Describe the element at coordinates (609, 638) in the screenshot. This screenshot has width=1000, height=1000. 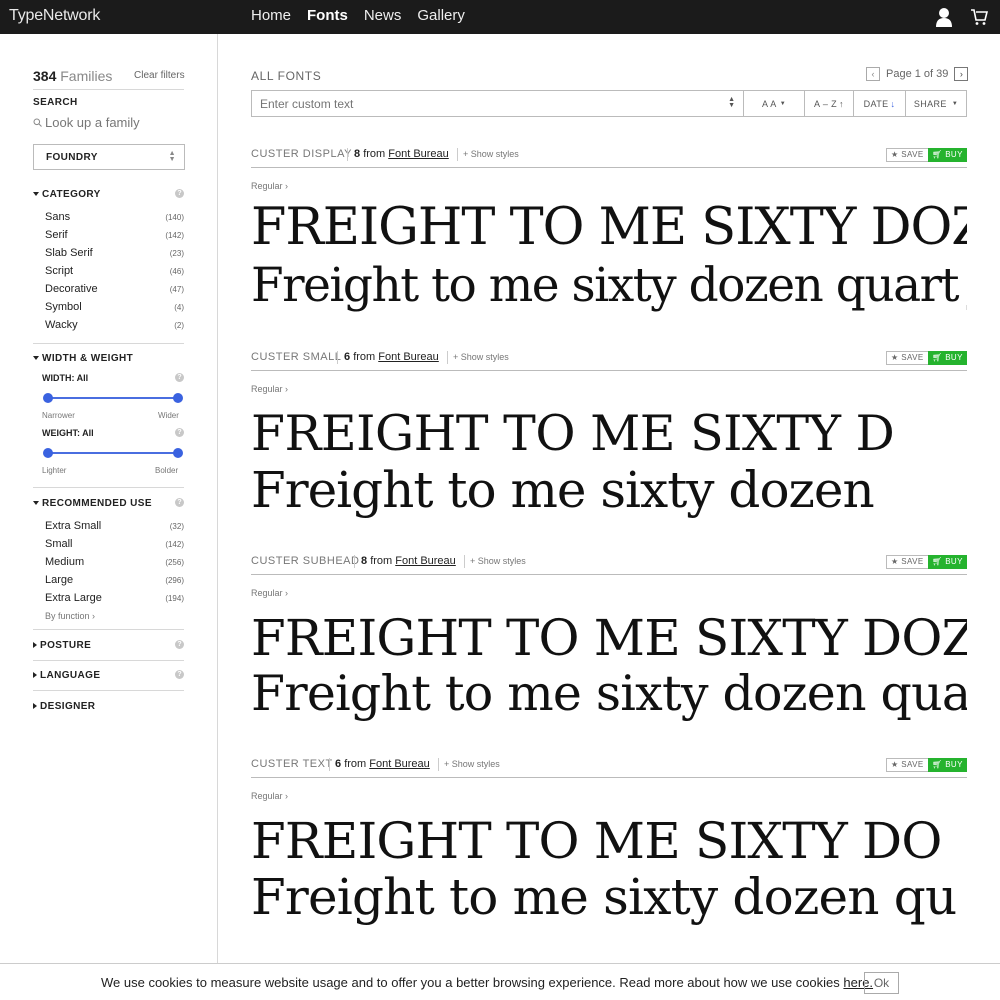
I see `font-sample-uppercase: FREIGHT TO ME SIXTY DOZ` at that location.